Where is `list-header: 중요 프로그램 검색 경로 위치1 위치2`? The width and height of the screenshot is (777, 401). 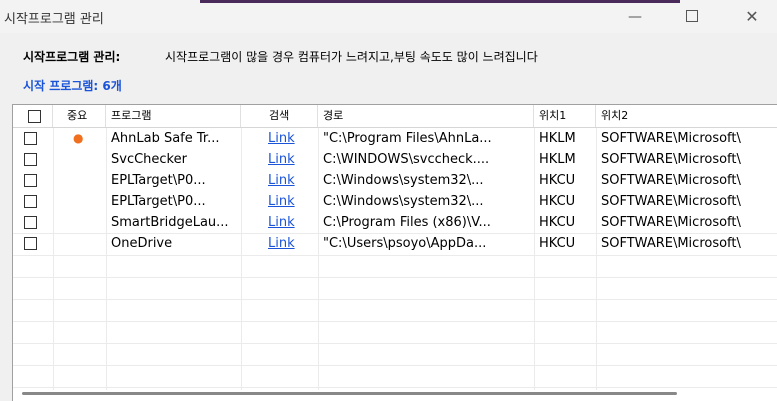 list-header: 중요 프로그램 검색 경로 위치1 위치2 is located at coordinates (395, 116).